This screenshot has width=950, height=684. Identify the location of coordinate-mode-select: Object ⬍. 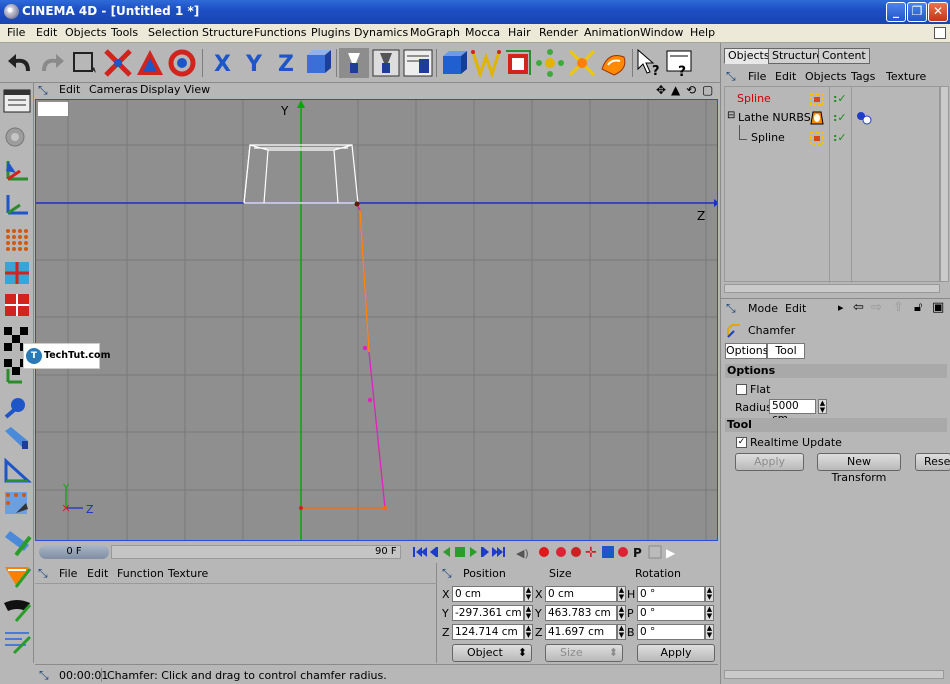
(492, 653).